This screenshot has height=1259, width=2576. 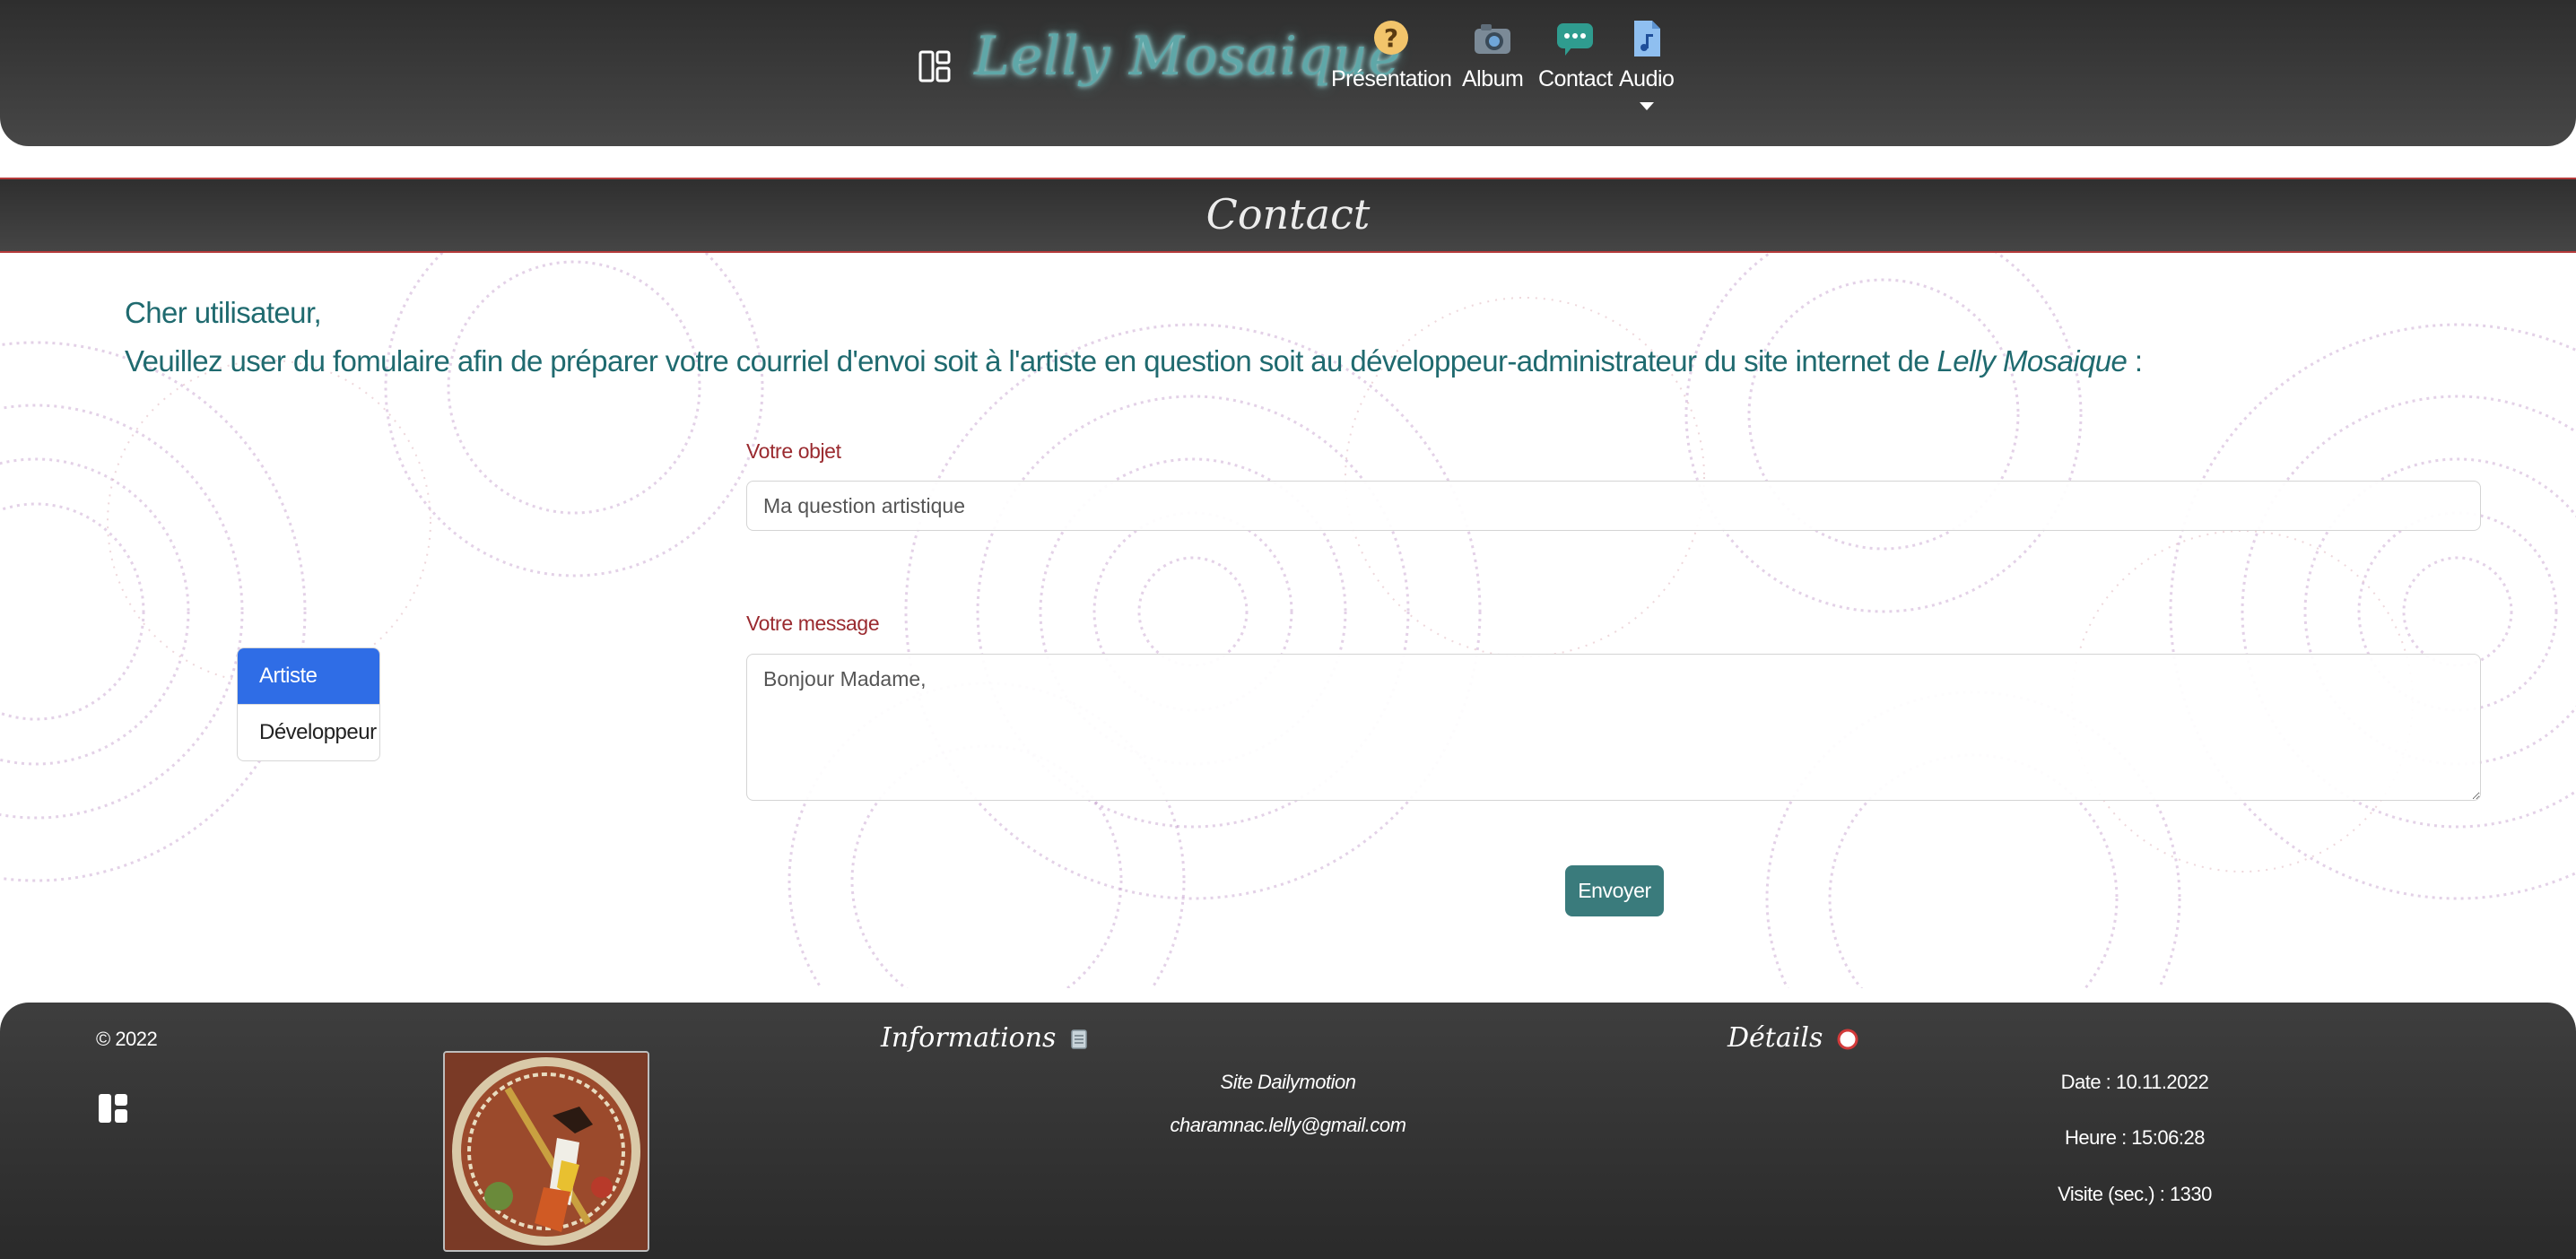 I want to click on nav-album-label: Album, so click(x=1493, y=78).